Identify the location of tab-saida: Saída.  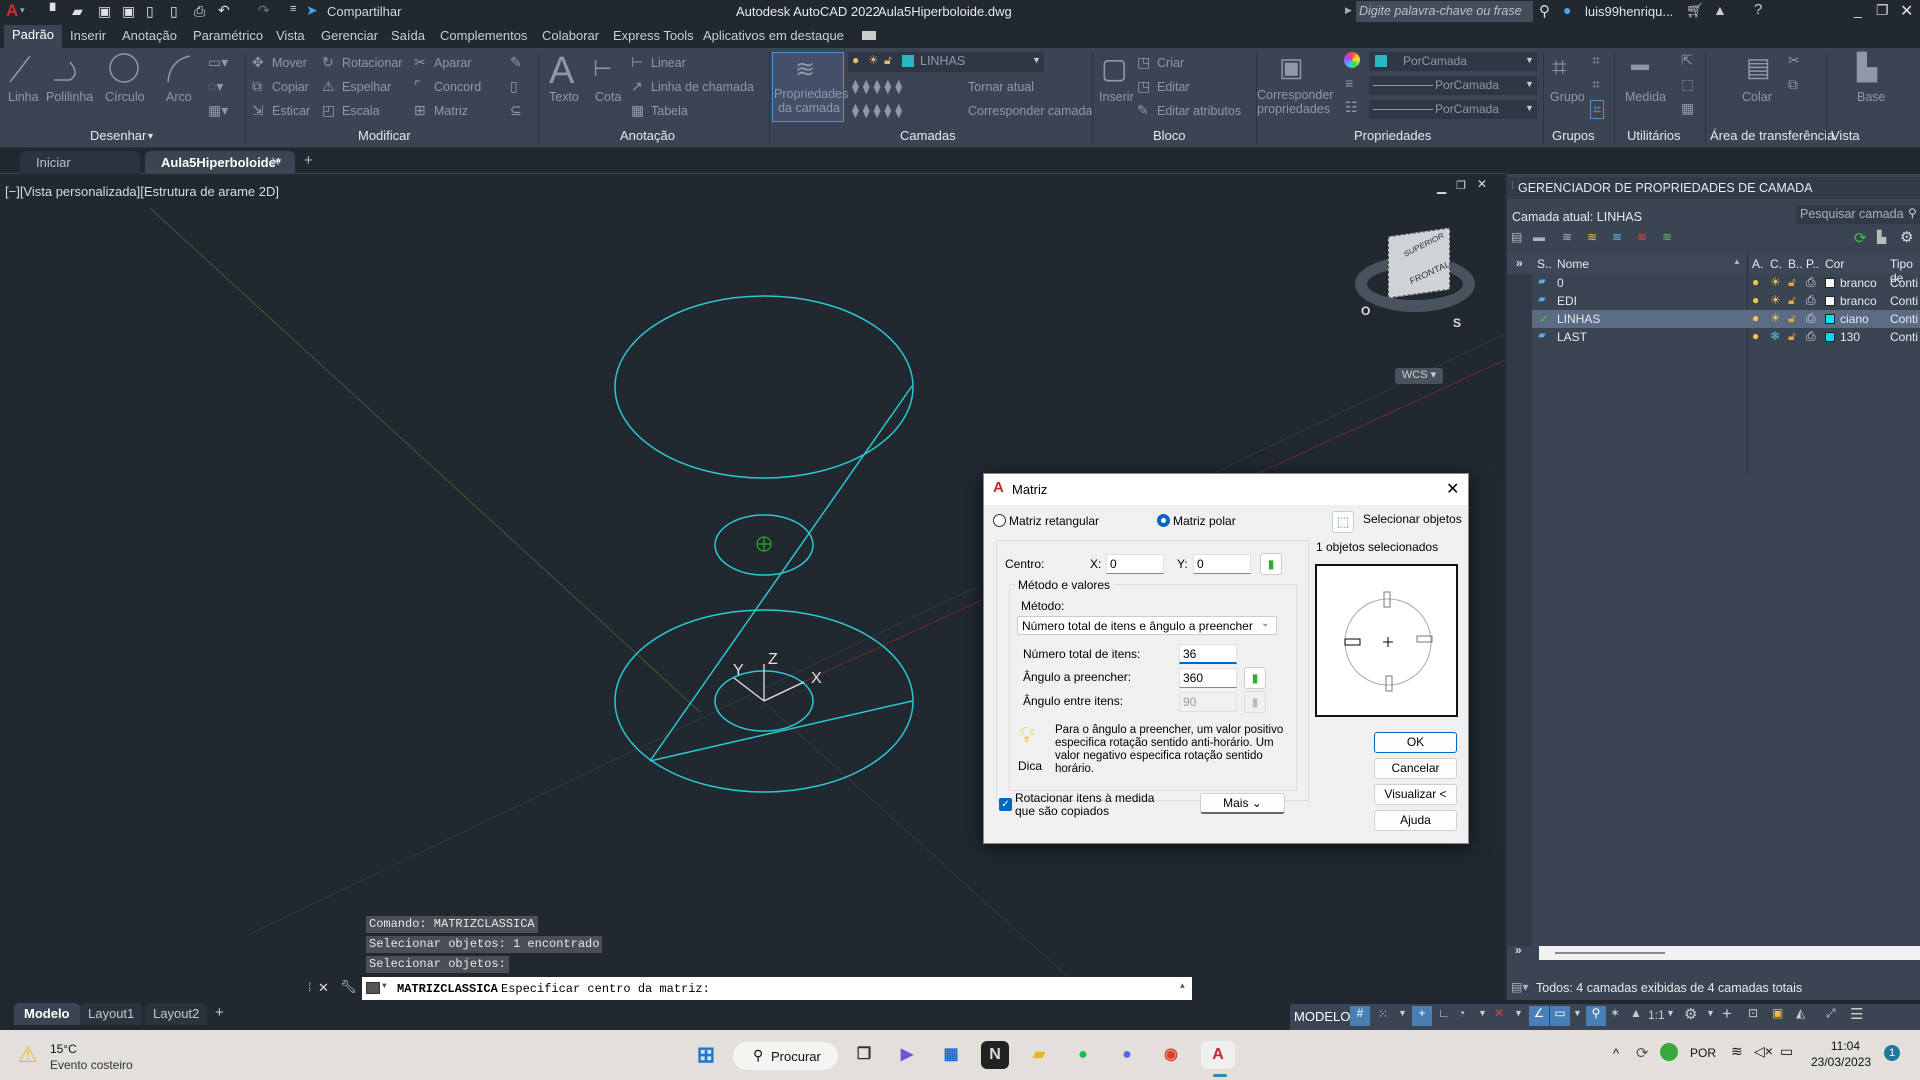
(408, 35).